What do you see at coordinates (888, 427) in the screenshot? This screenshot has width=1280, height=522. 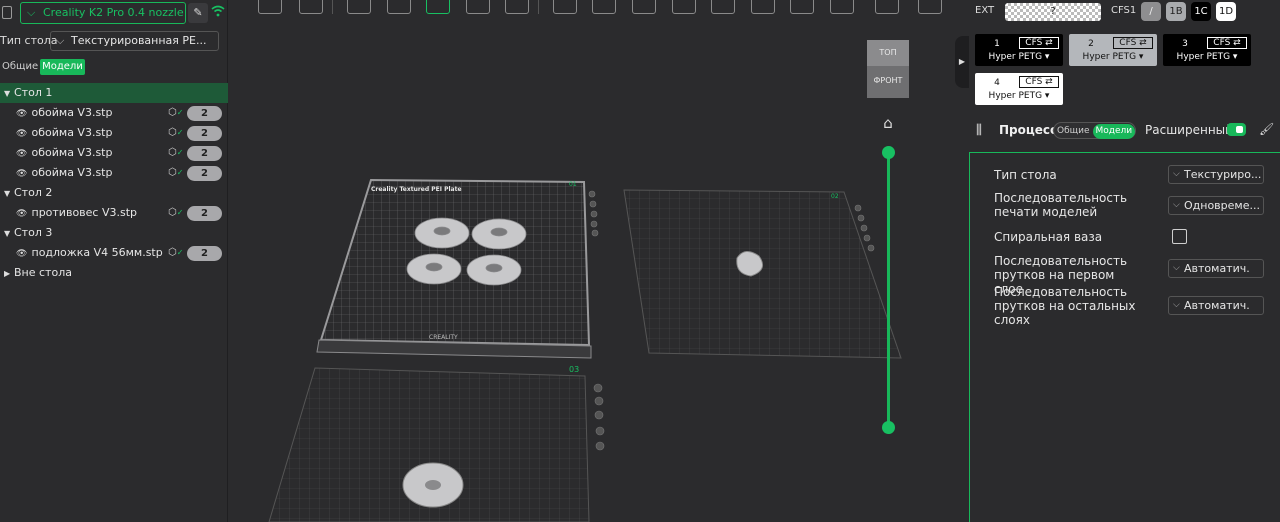 I see `layer-slider-bottom-handle` at bounding box center [888, 427].